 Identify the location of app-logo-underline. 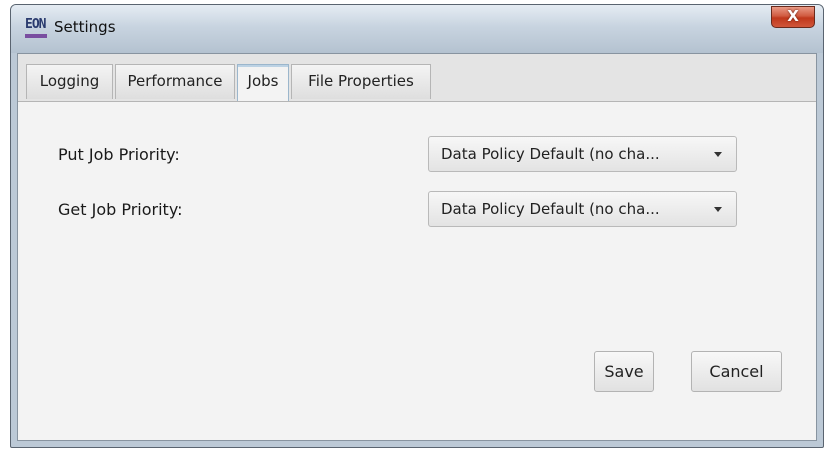
(36, 36).